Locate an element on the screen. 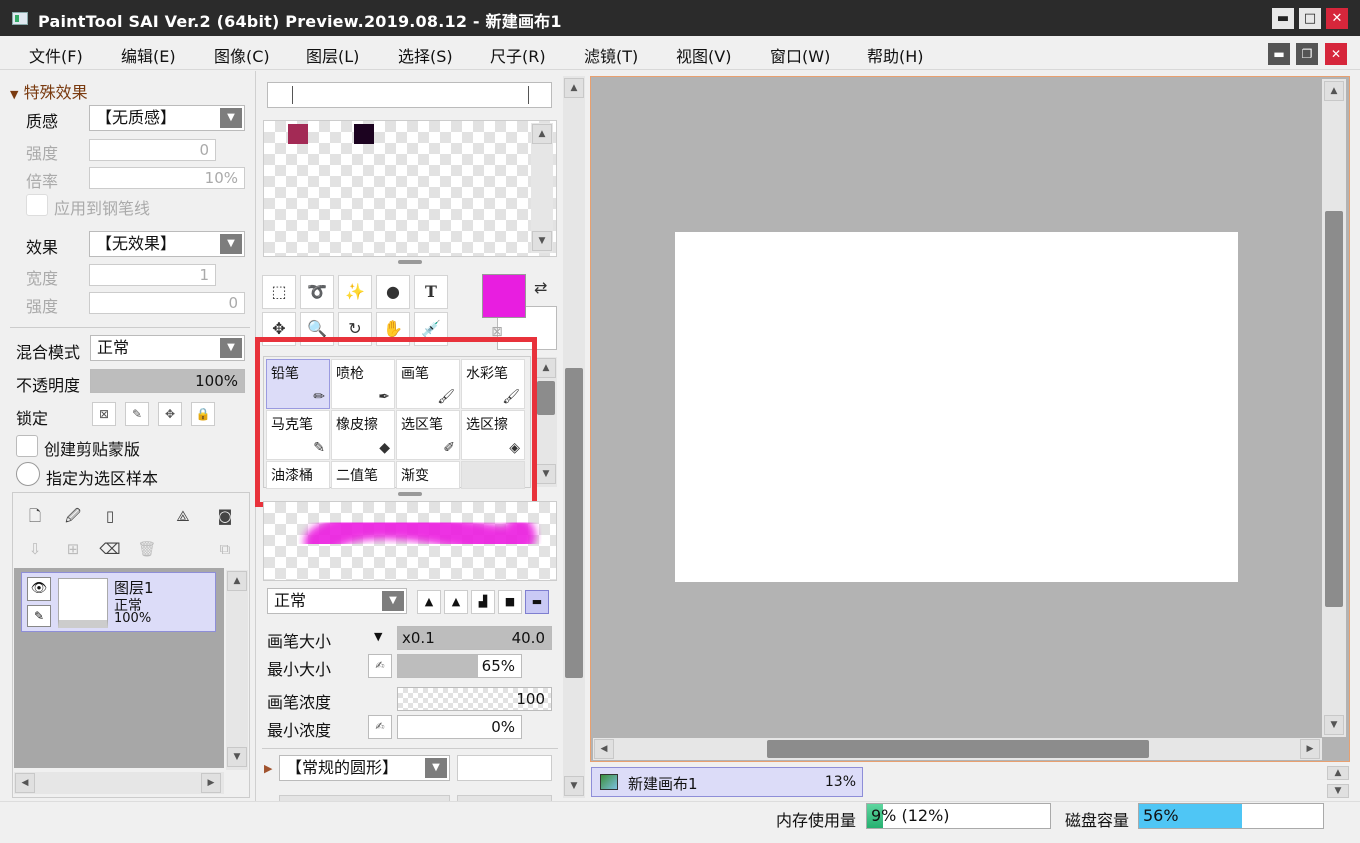  canvas-hscrollbar: ◀ ▶ is located at coordinates (957, 749).